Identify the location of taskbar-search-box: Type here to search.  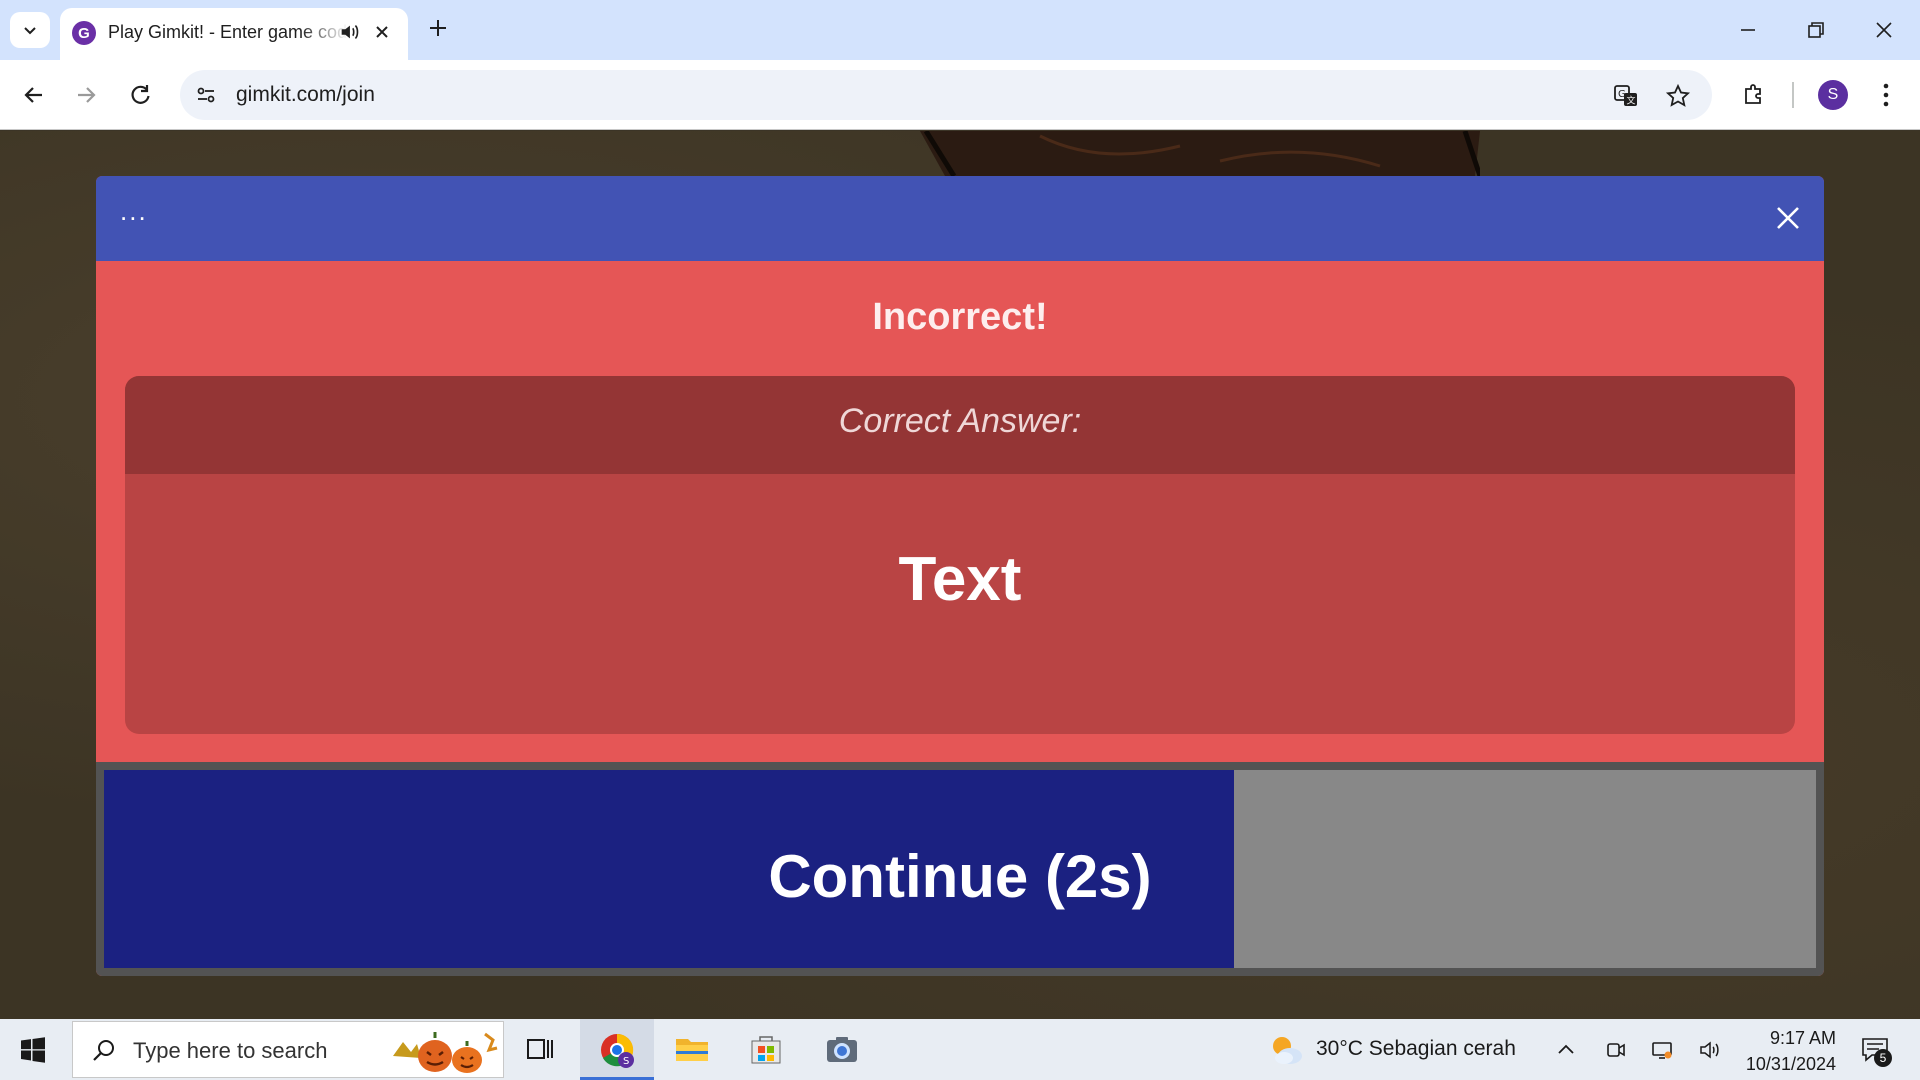
(288, 1049).